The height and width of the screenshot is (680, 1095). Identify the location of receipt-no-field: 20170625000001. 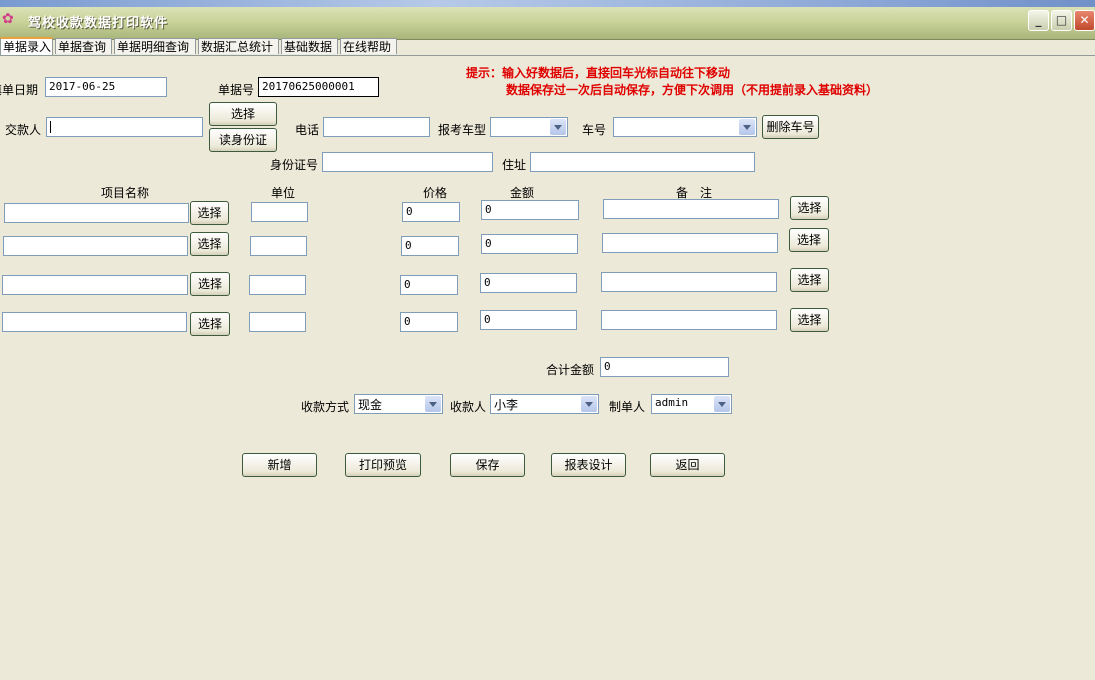
(318, 87).